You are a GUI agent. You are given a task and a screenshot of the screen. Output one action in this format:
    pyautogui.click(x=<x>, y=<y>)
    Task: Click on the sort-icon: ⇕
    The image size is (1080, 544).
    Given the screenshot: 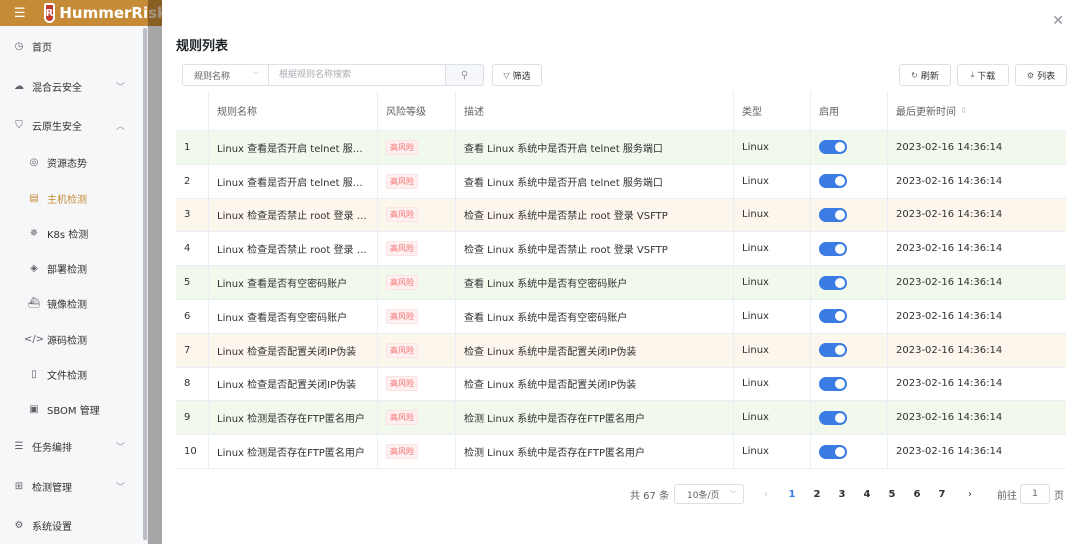 What is the action you would take?
    pyautogui.click(x=963, y=110)
    